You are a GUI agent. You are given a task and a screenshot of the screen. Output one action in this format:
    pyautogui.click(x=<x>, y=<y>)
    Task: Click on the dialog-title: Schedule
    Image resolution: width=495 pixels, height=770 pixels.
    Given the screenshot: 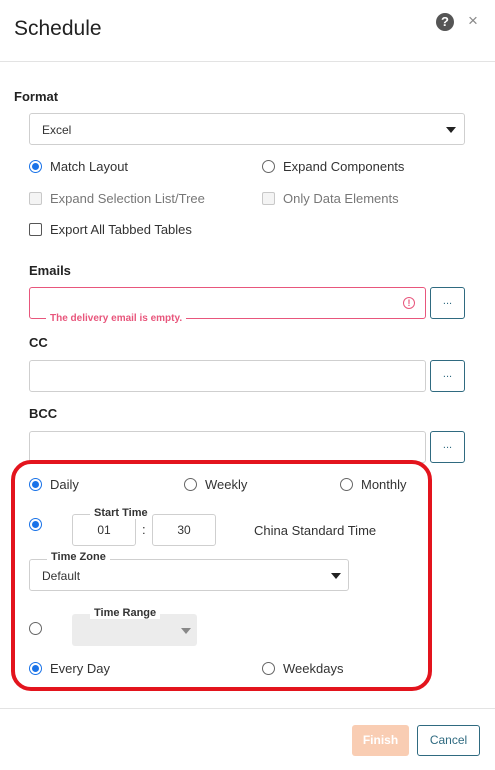 What is the action you would take?
    pyautogui.click(x=58, y=28)
    